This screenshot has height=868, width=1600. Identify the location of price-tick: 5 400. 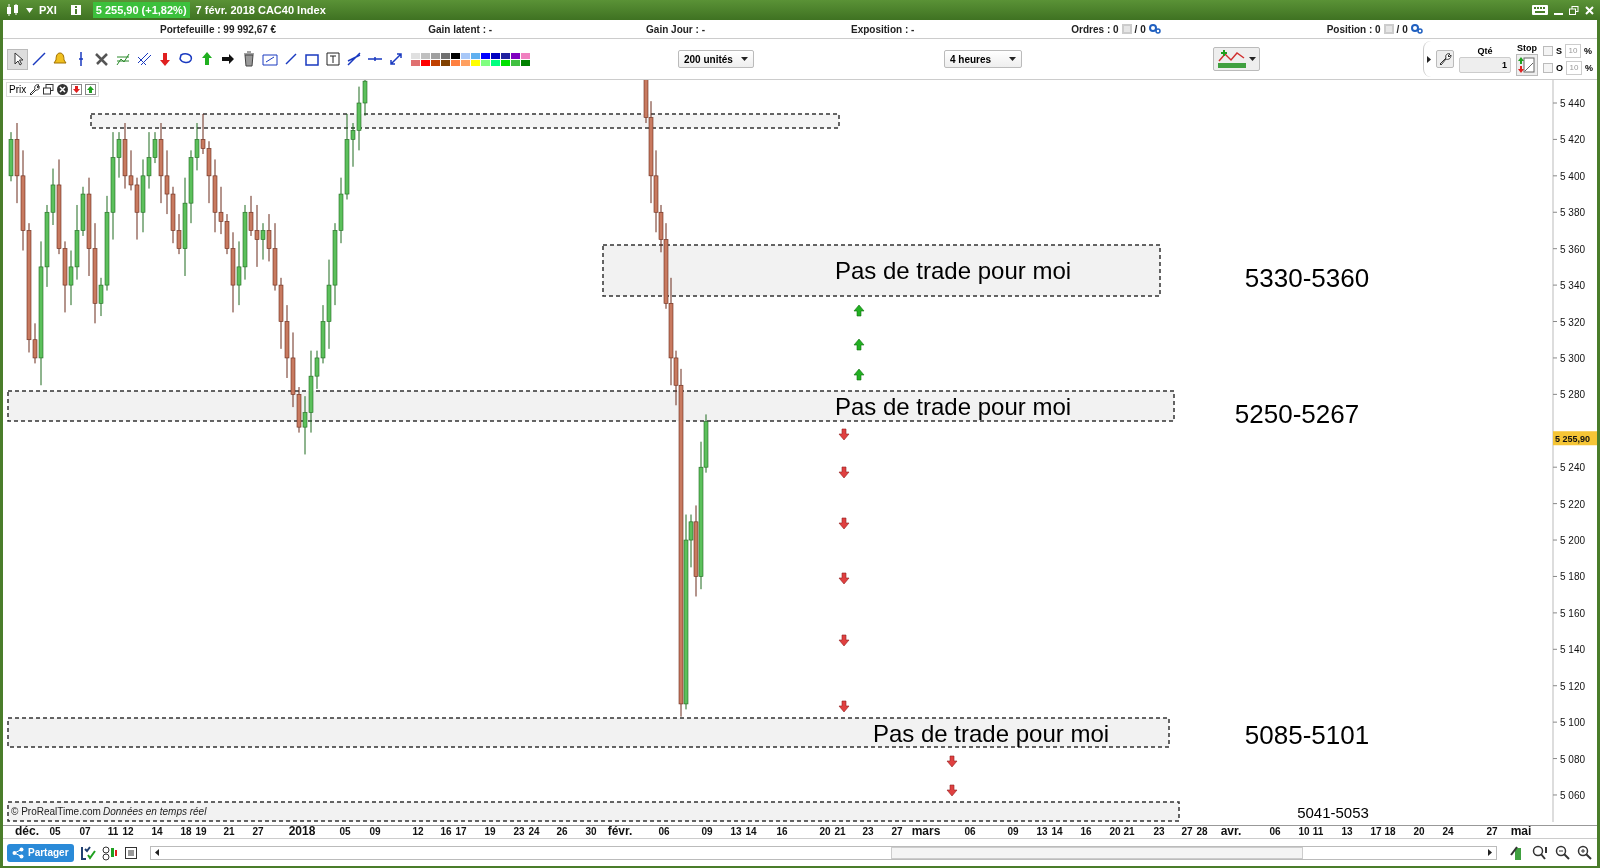
(1573, 176).